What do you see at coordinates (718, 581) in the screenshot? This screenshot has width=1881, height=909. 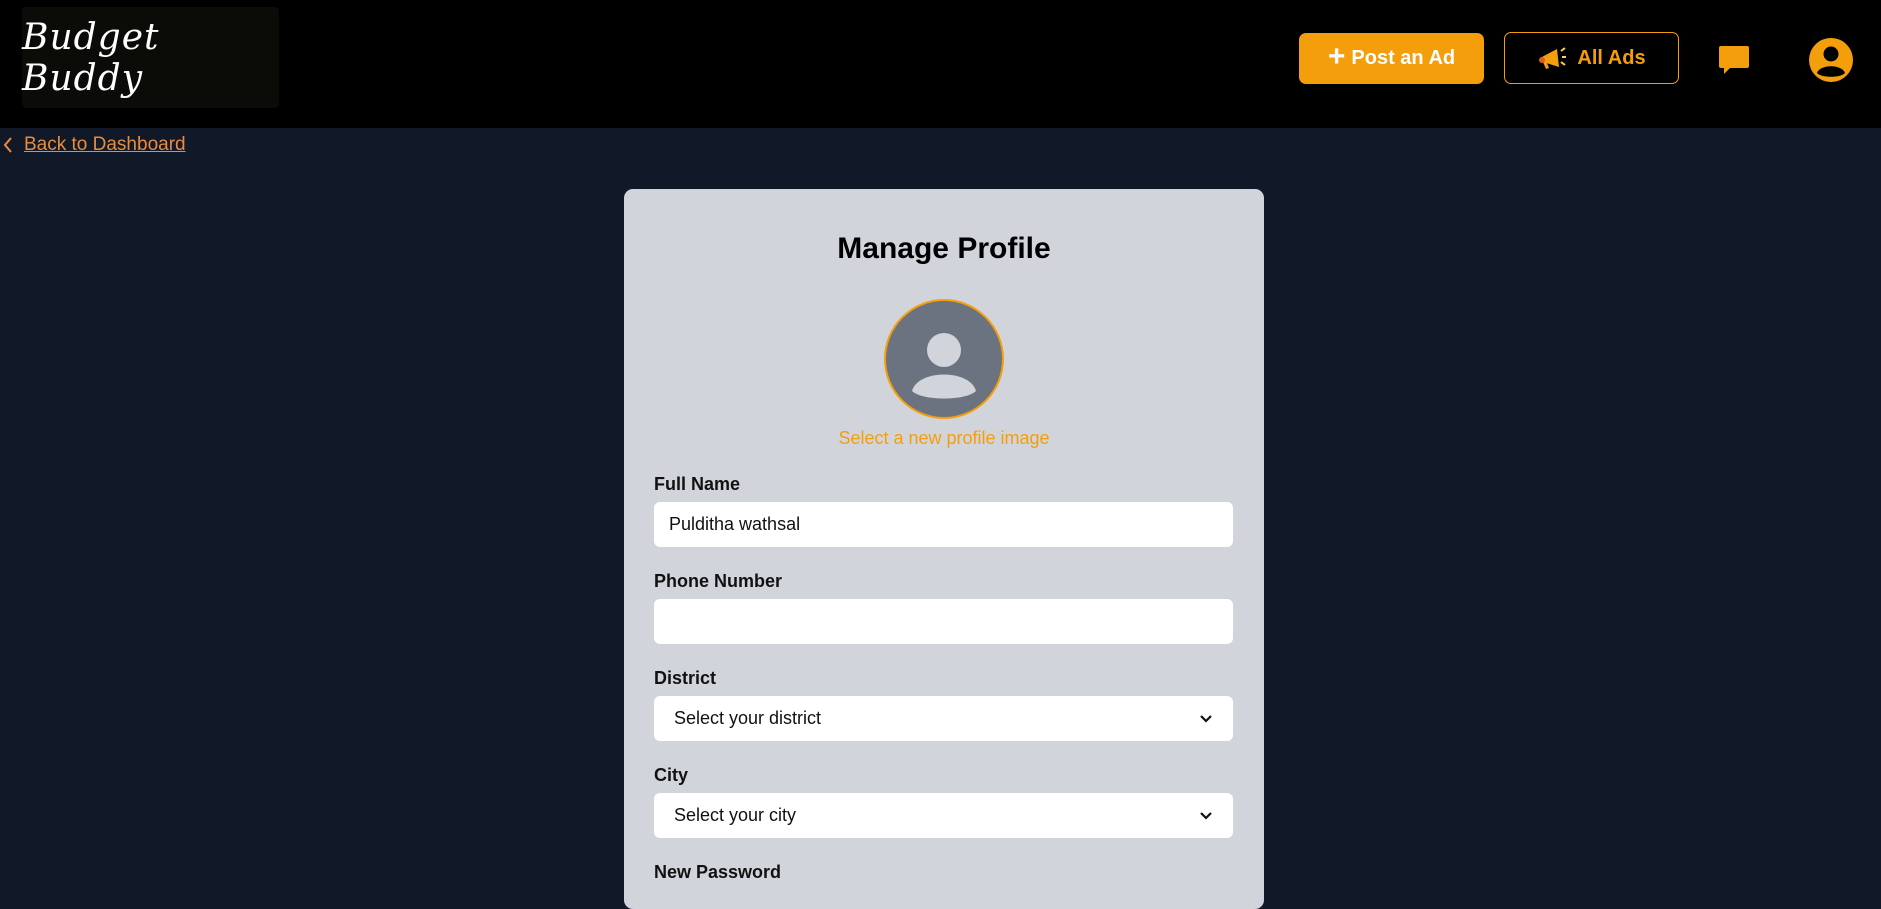 I see `phone-number-label: Phone Number` at bounding box center [718, 581].